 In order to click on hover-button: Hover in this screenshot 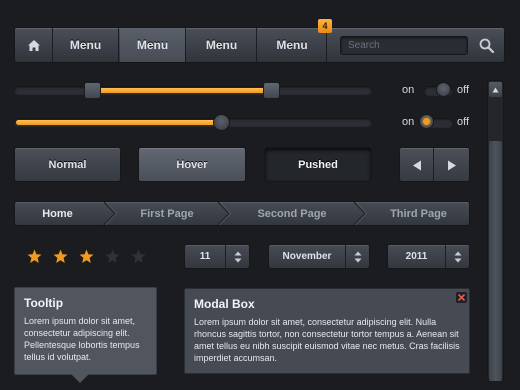, I will do `click(192, 164)`.